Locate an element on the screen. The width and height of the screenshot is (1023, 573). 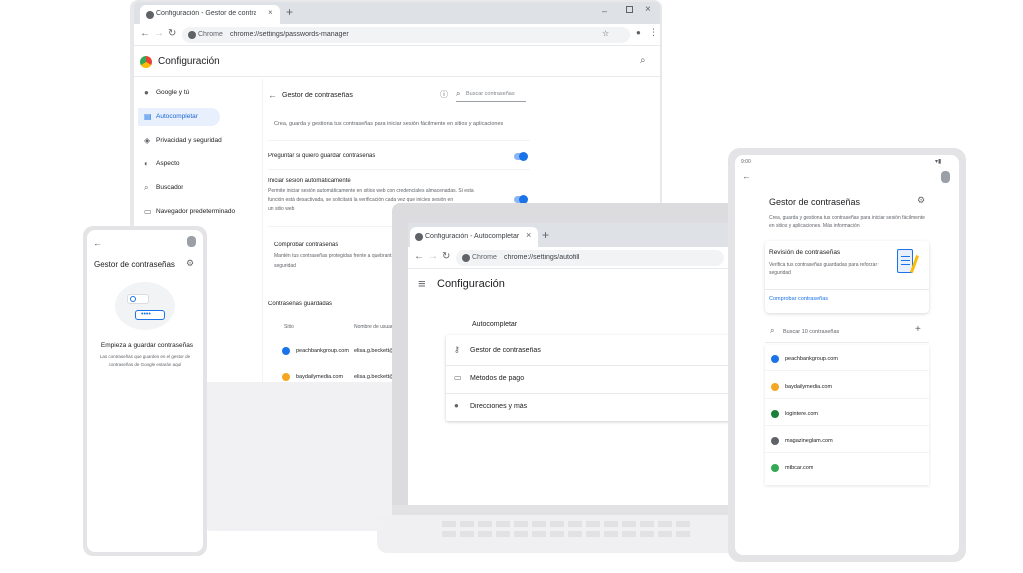
location-pin-icon: ● is located at coordinates (456, 405).